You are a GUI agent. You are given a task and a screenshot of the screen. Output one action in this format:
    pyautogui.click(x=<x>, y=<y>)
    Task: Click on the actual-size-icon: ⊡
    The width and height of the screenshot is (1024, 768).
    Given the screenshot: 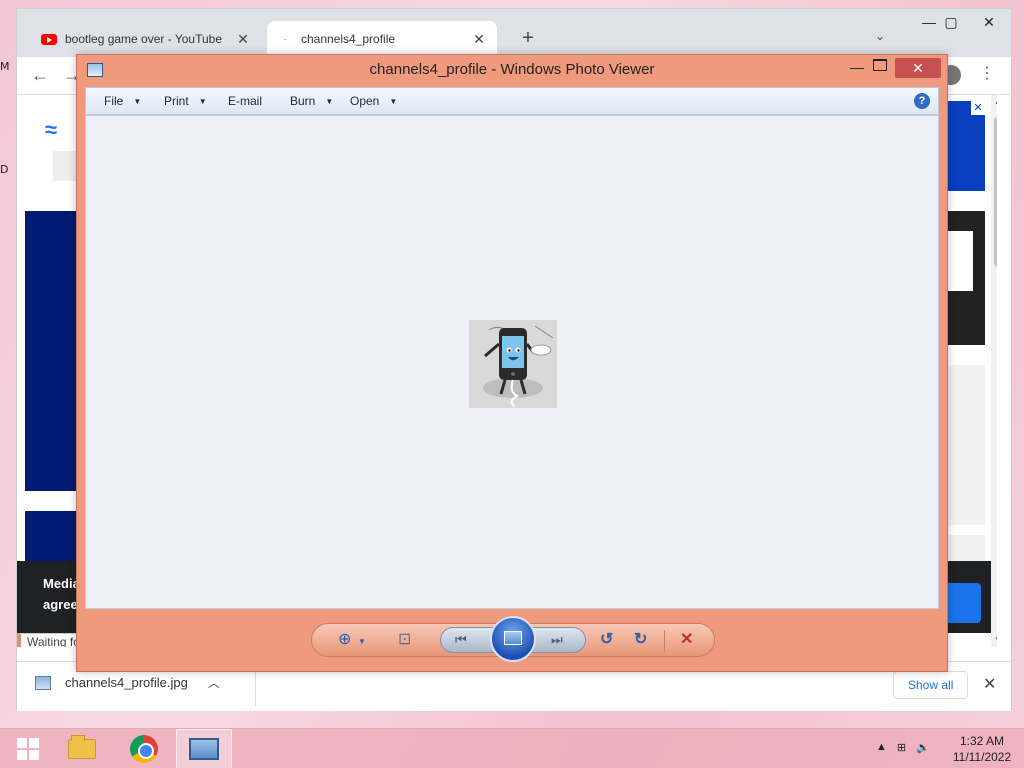 What is the action you would take?
    pyautogui.click(x=404, y=640)
    